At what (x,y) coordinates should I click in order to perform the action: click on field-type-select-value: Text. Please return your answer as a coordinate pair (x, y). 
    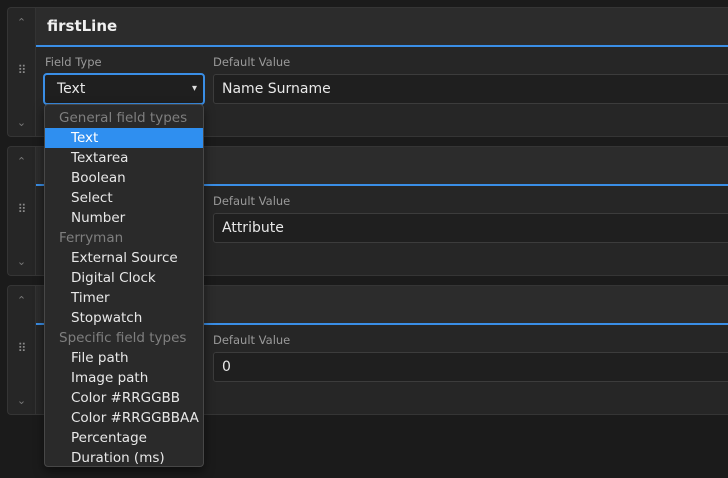
    Looking at the image, I should click on (71, 89).